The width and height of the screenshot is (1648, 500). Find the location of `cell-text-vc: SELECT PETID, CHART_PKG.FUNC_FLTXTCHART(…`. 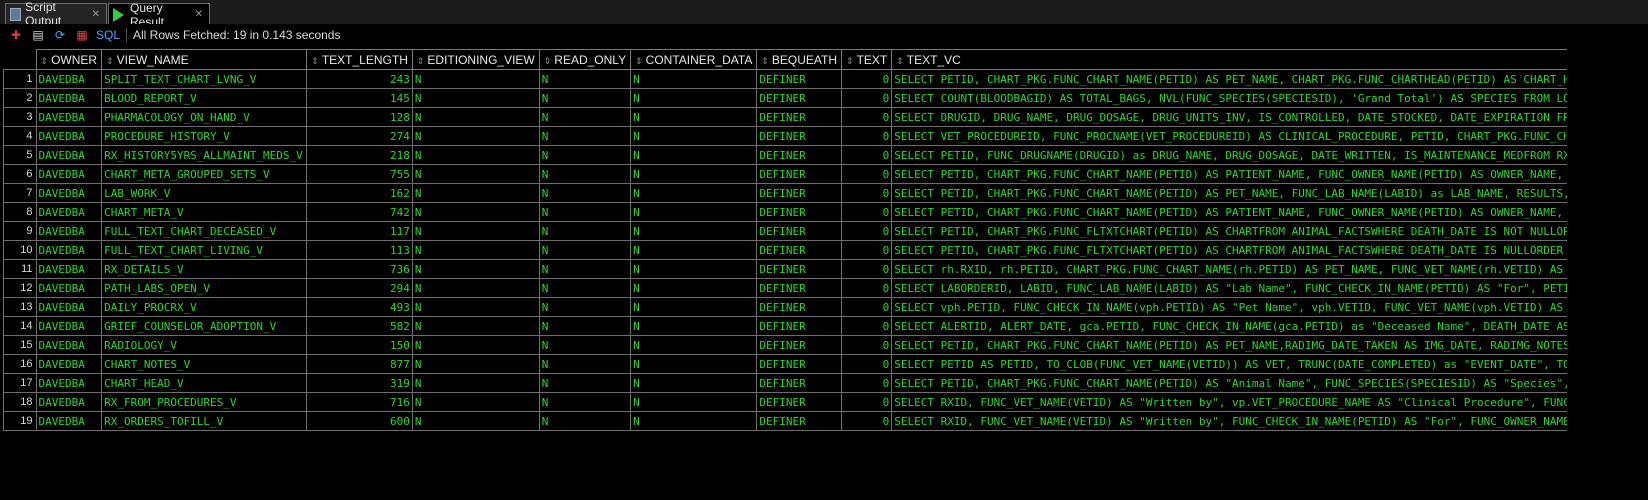

cell-text-vc: SELECT PETID, CHART_PKG.FUNC_FLTXTCHART(… is located at coordinates (1269, 231).